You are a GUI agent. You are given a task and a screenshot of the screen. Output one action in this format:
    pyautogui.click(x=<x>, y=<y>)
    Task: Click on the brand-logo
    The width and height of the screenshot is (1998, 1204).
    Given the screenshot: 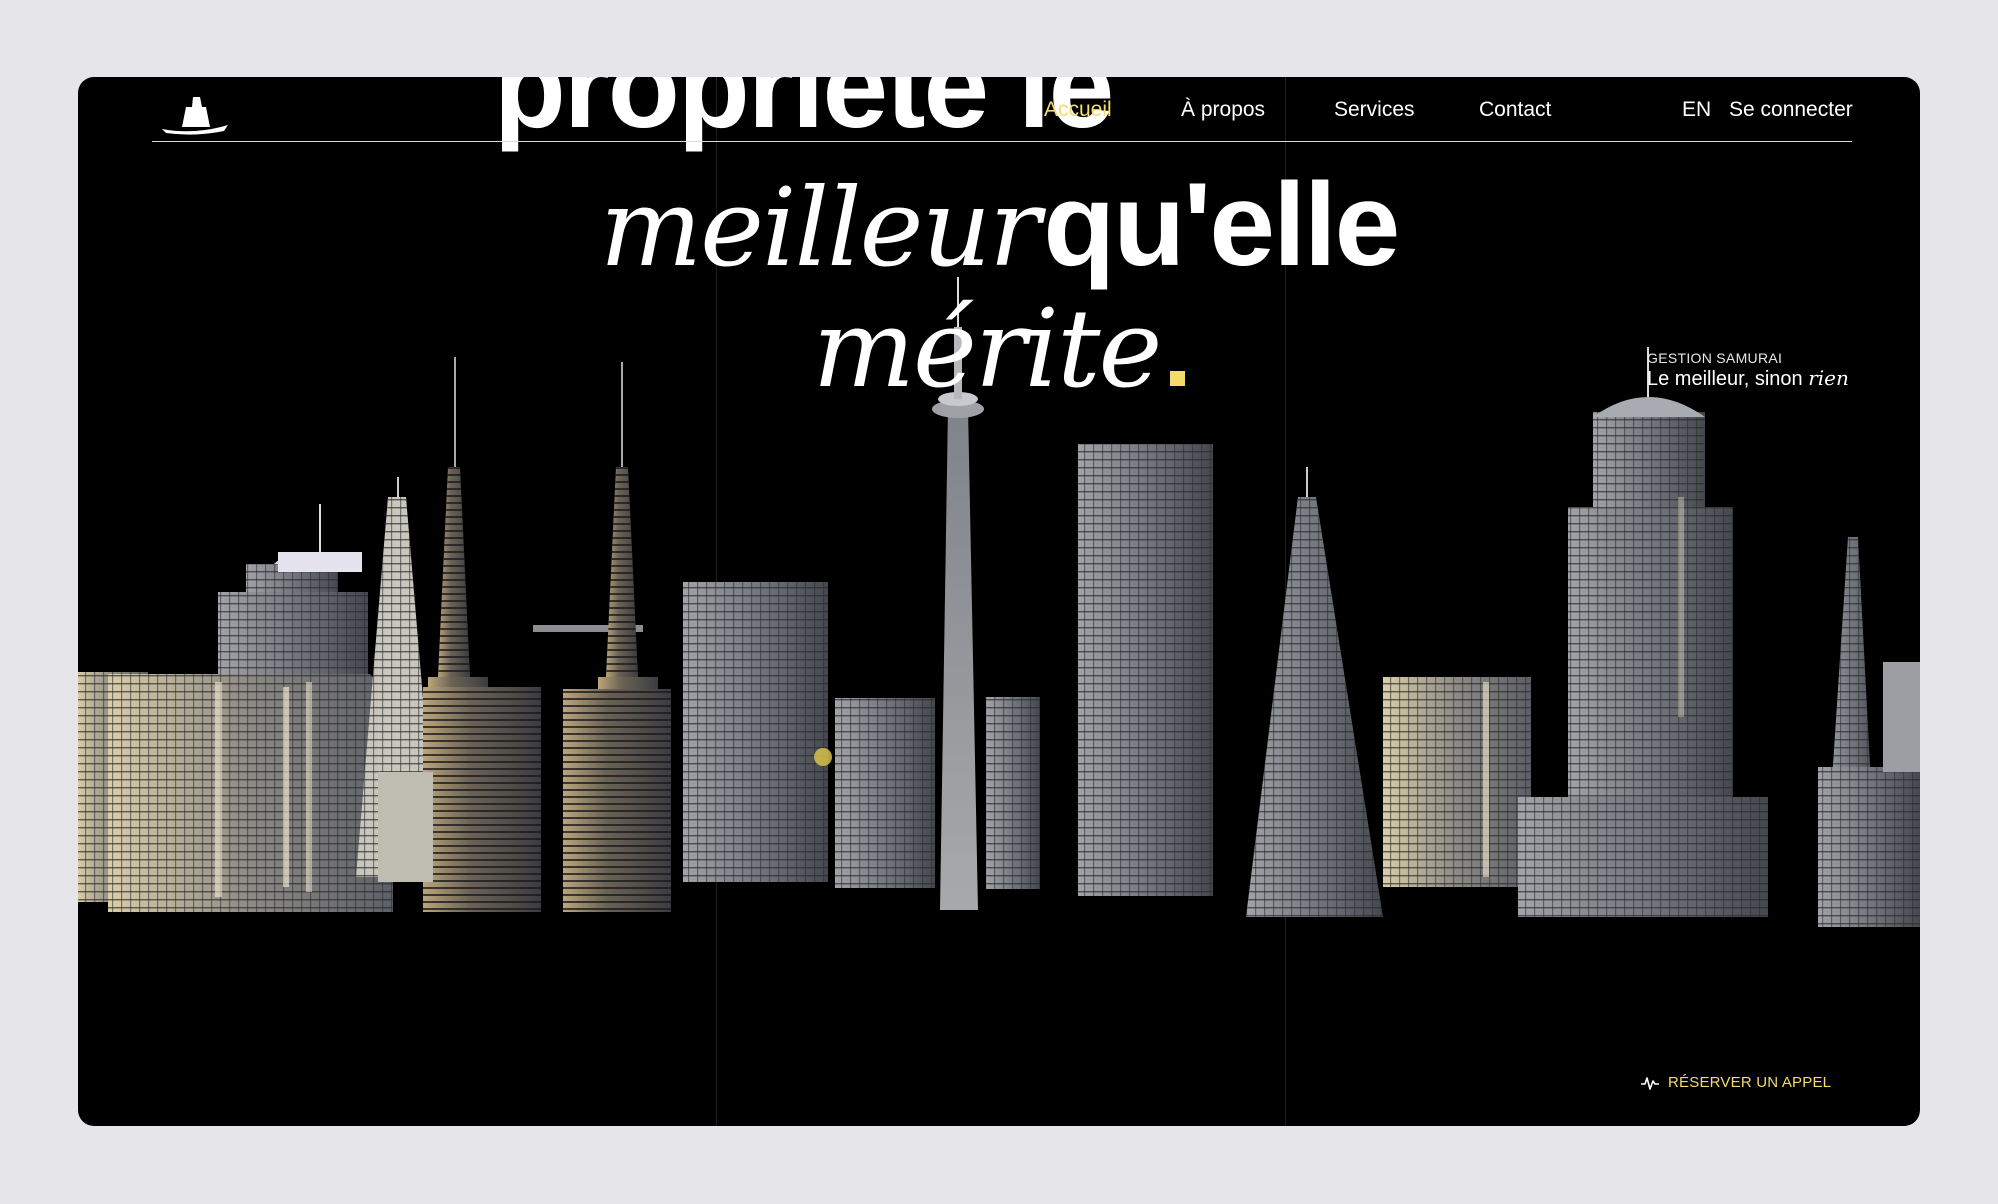 What is the action you would take?
    pyautogui.click(x=195, y=113)
    